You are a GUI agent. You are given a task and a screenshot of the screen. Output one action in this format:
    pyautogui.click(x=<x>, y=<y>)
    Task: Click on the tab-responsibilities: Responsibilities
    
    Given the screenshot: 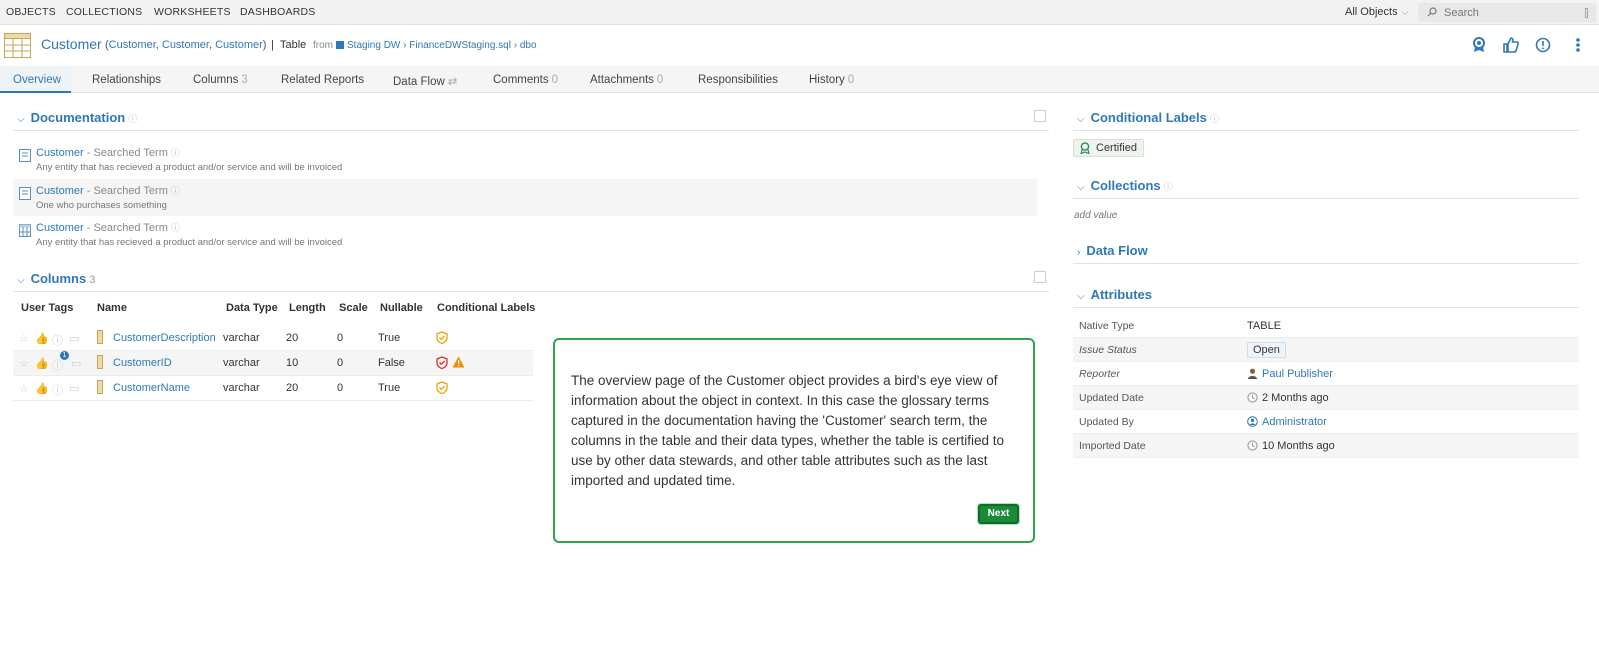 What is the action you would take?
    pyautogui.click(x=738, y=80)
    